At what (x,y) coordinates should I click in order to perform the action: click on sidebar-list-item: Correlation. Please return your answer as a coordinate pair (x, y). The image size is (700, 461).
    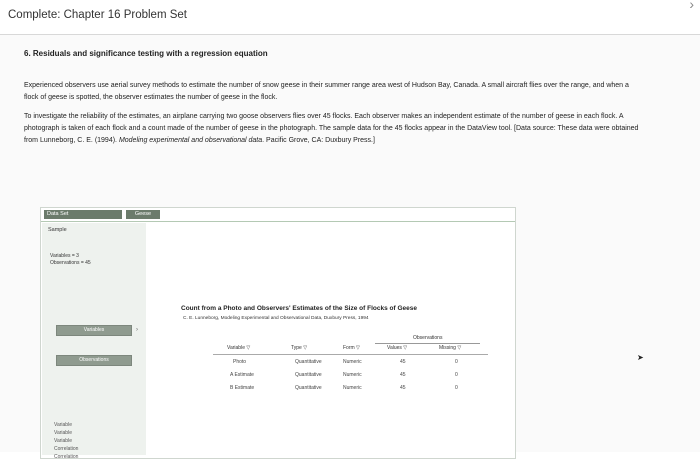
    Looking at the image, I should click on (66, 457).